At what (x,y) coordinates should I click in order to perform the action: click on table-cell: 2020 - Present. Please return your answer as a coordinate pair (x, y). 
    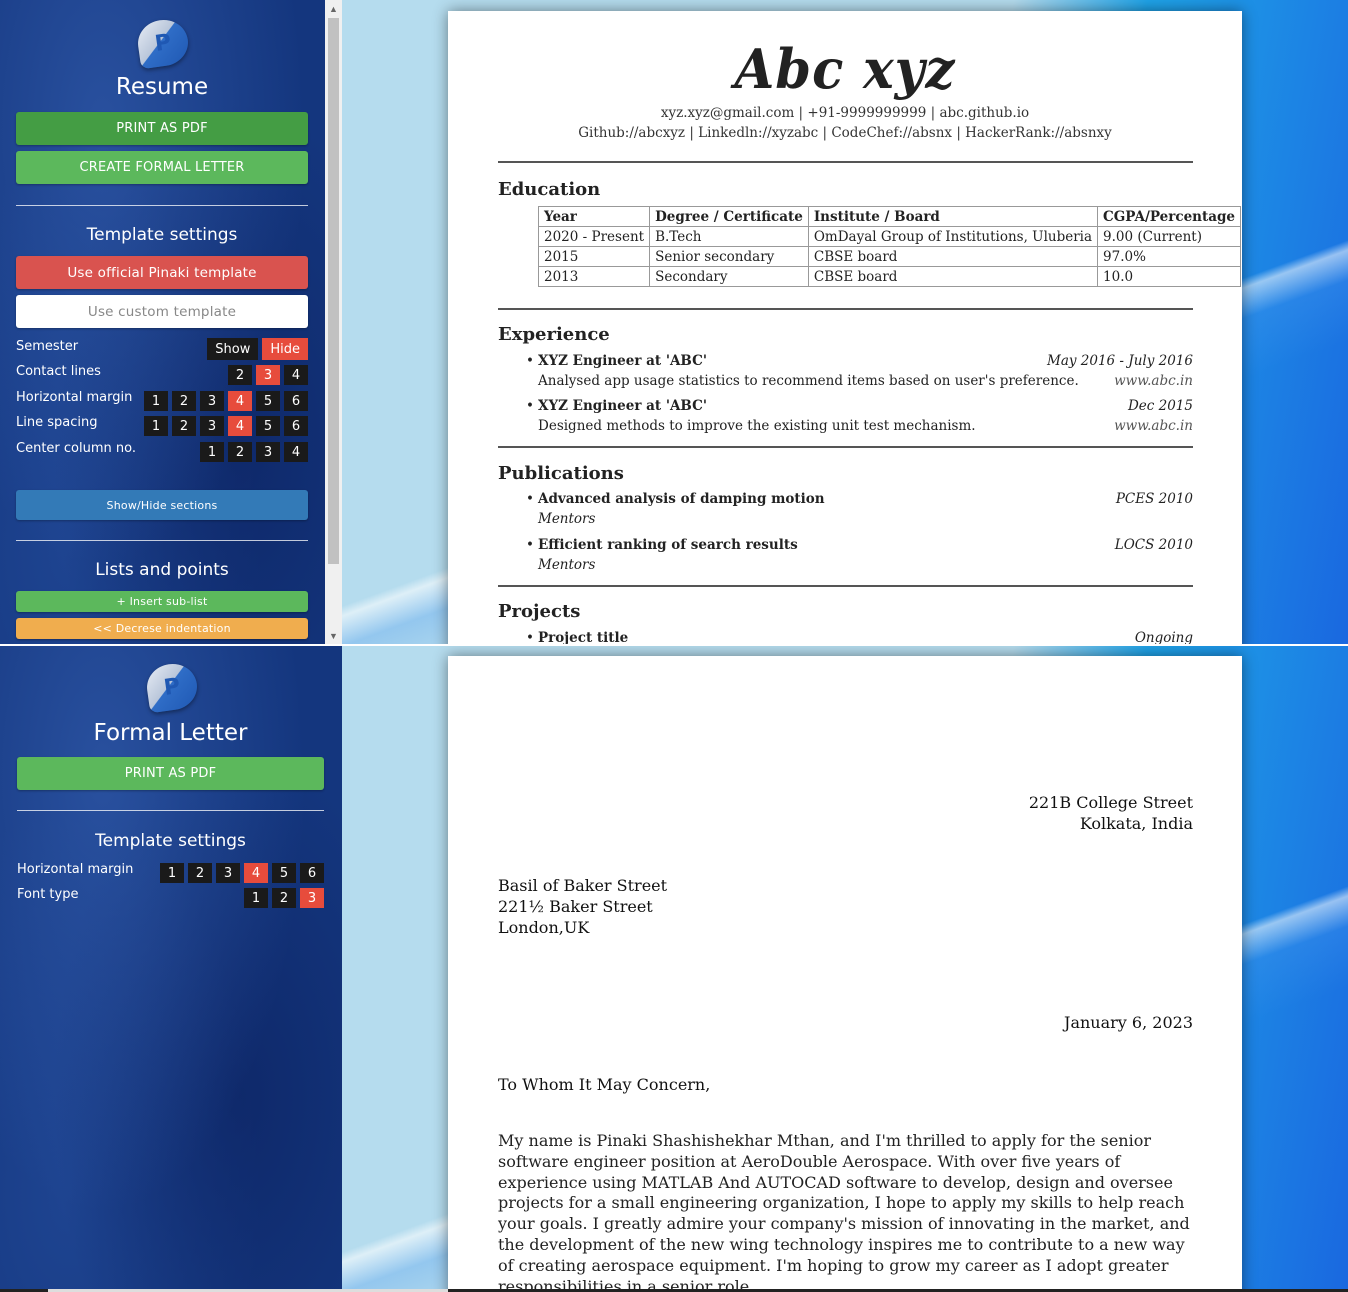
    Looking at the image, I should click on (594, 236).